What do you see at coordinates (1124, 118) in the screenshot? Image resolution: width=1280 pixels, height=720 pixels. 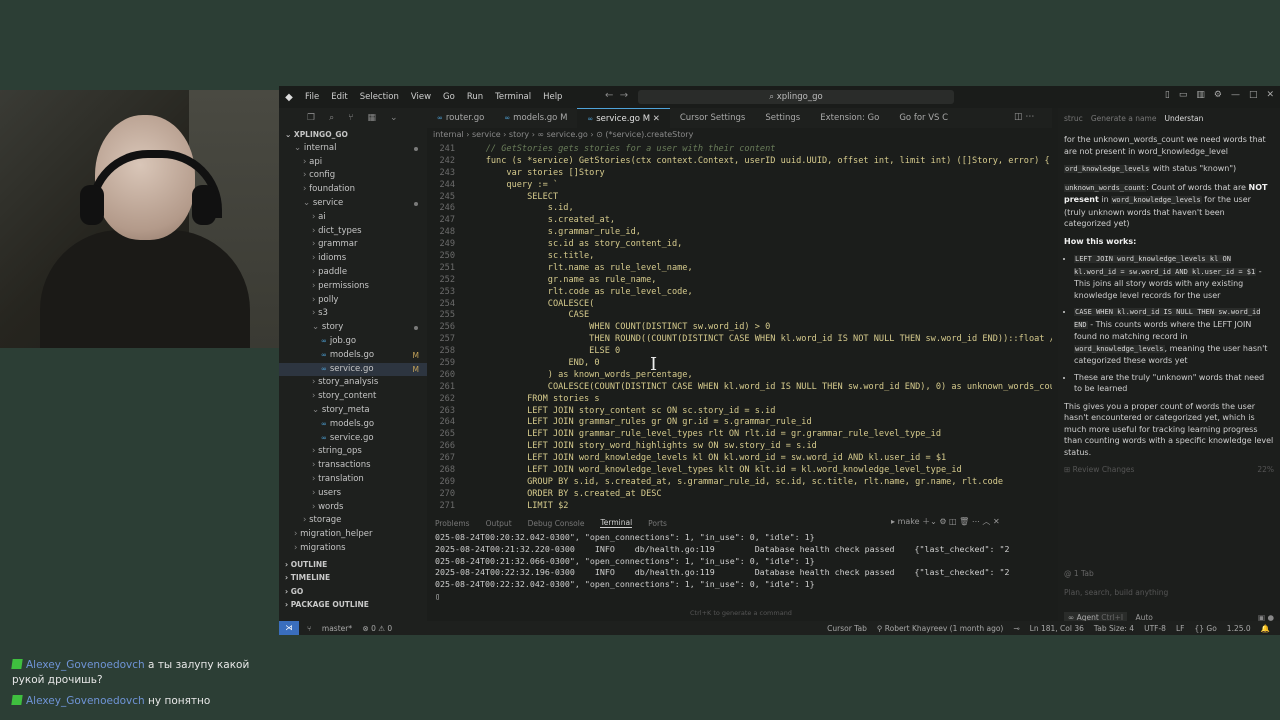 I see `chat-tab: Generate a name` at bounding box center [1124, 118].